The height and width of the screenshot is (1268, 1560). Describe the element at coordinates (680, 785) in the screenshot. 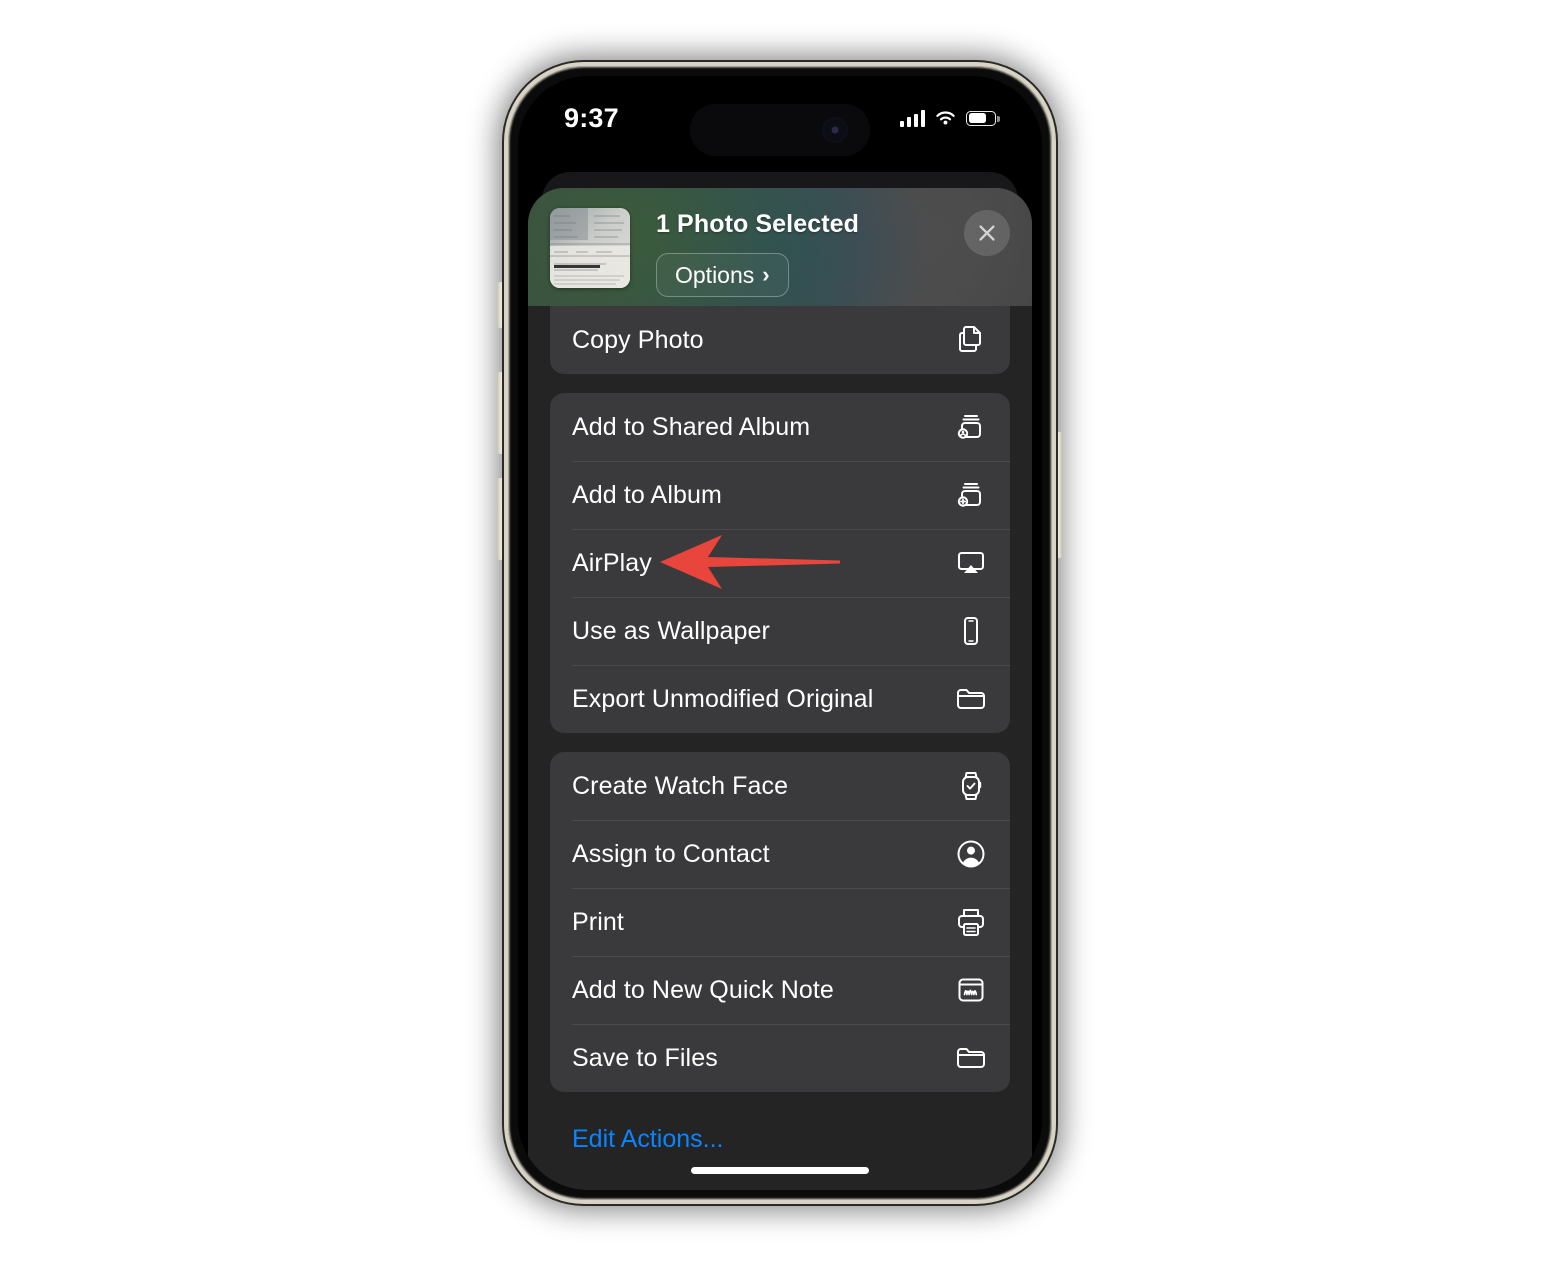

I see `action-label: Create Watch Face` at that location.